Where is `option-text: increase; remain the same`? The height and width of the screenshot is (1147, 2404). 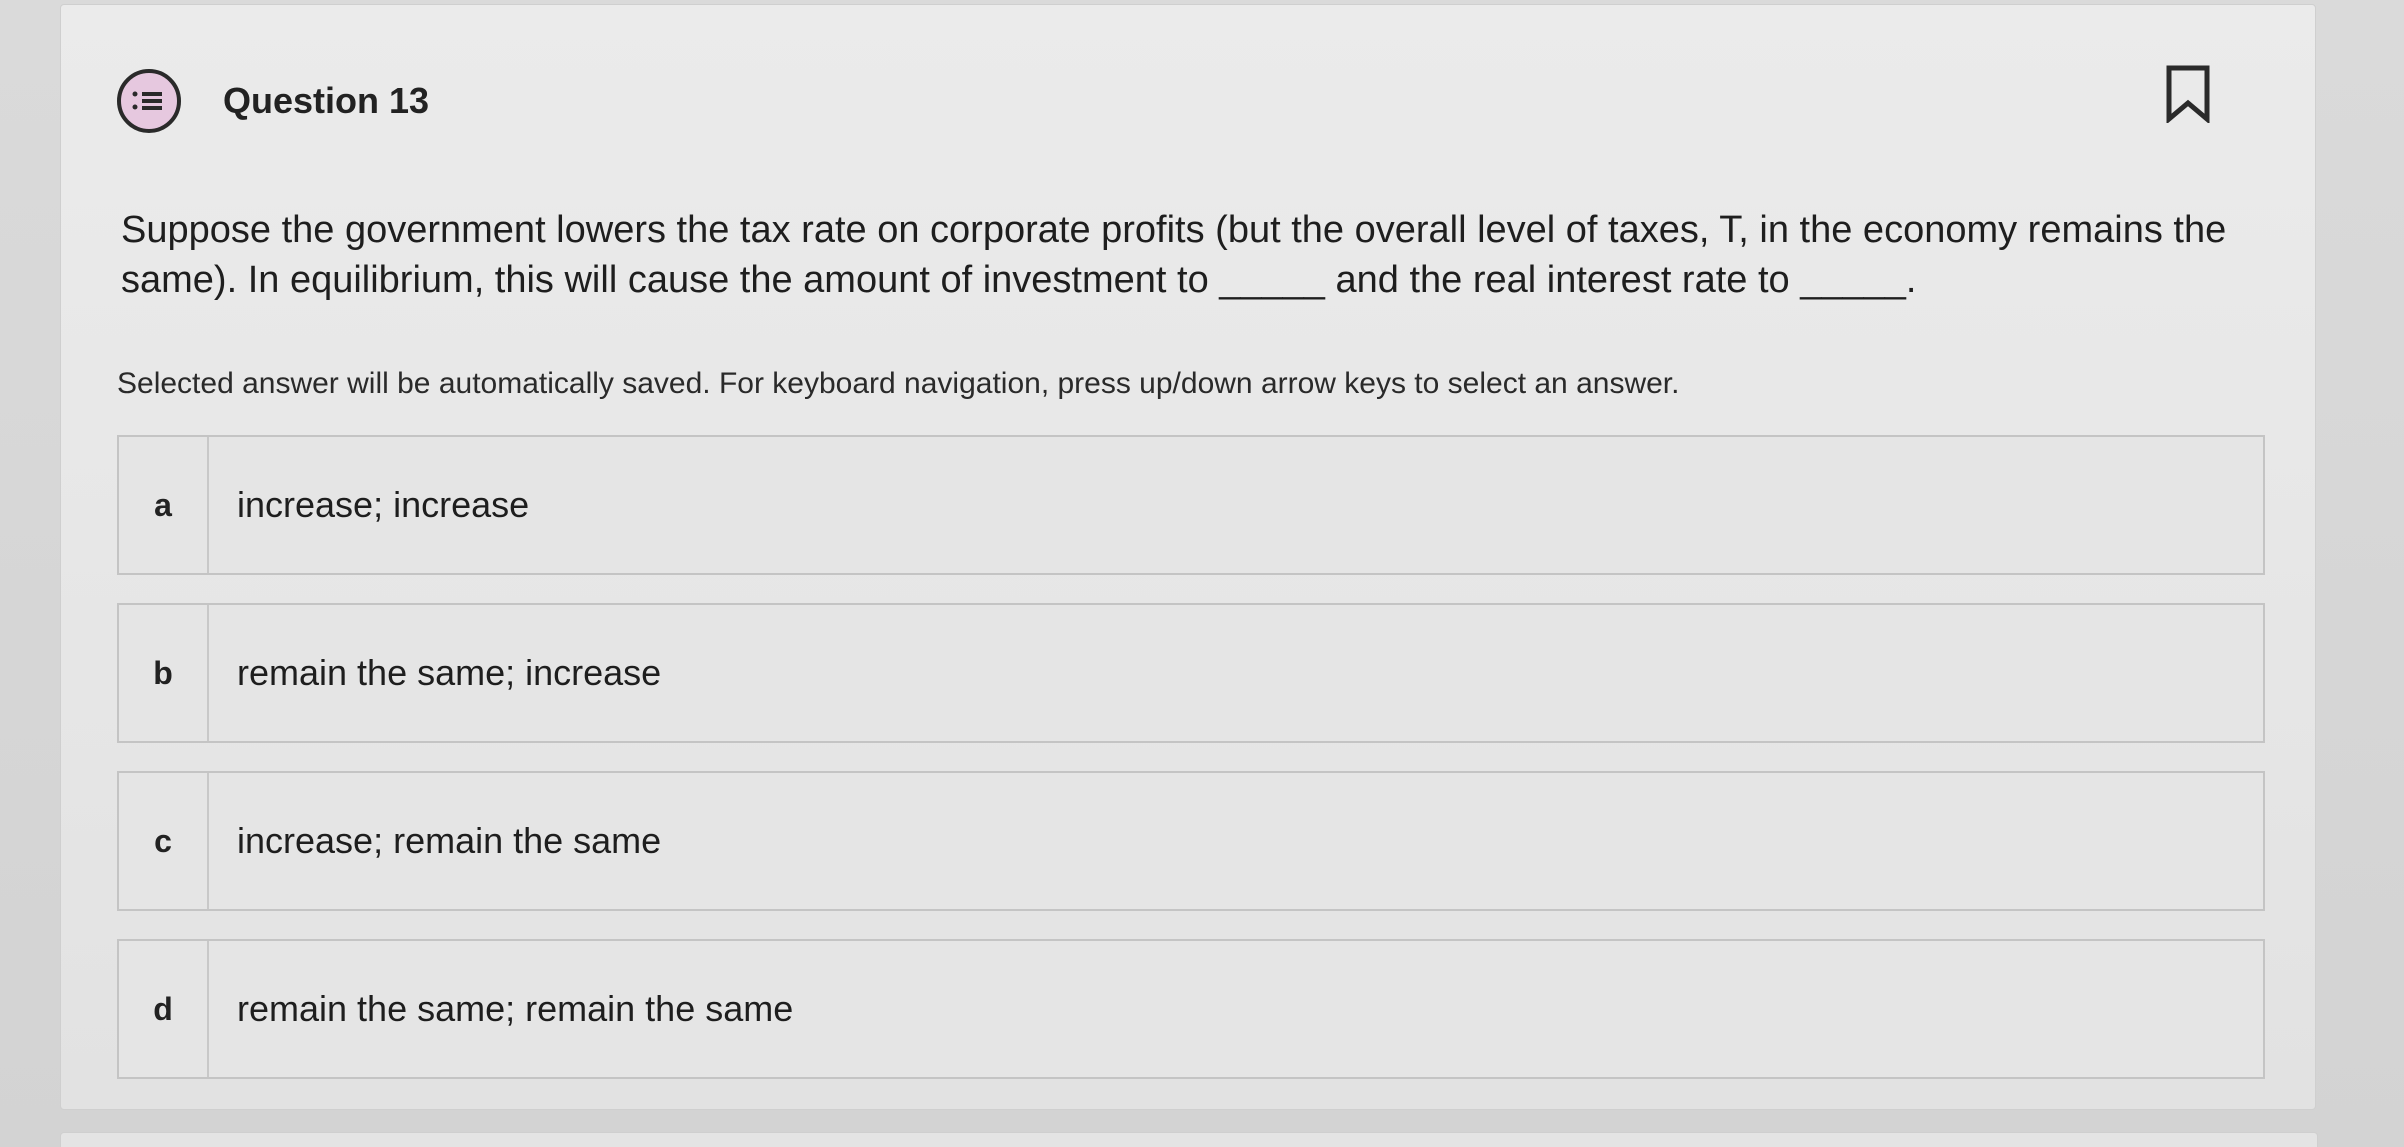 option-text: increase; remain the same is located at coordinates (449, 840).